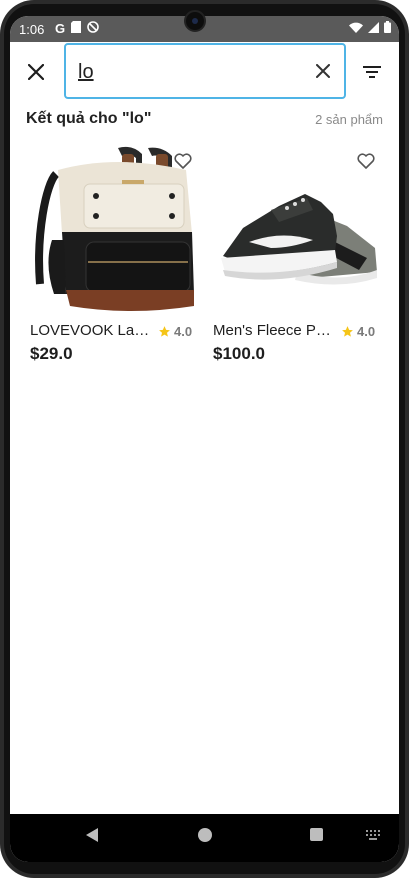 The width and height of the screenshot is (409, 878). Describe the element at coordinates (93, 28) in the screenshot. I see `do-not-disturb-icon` at that location.